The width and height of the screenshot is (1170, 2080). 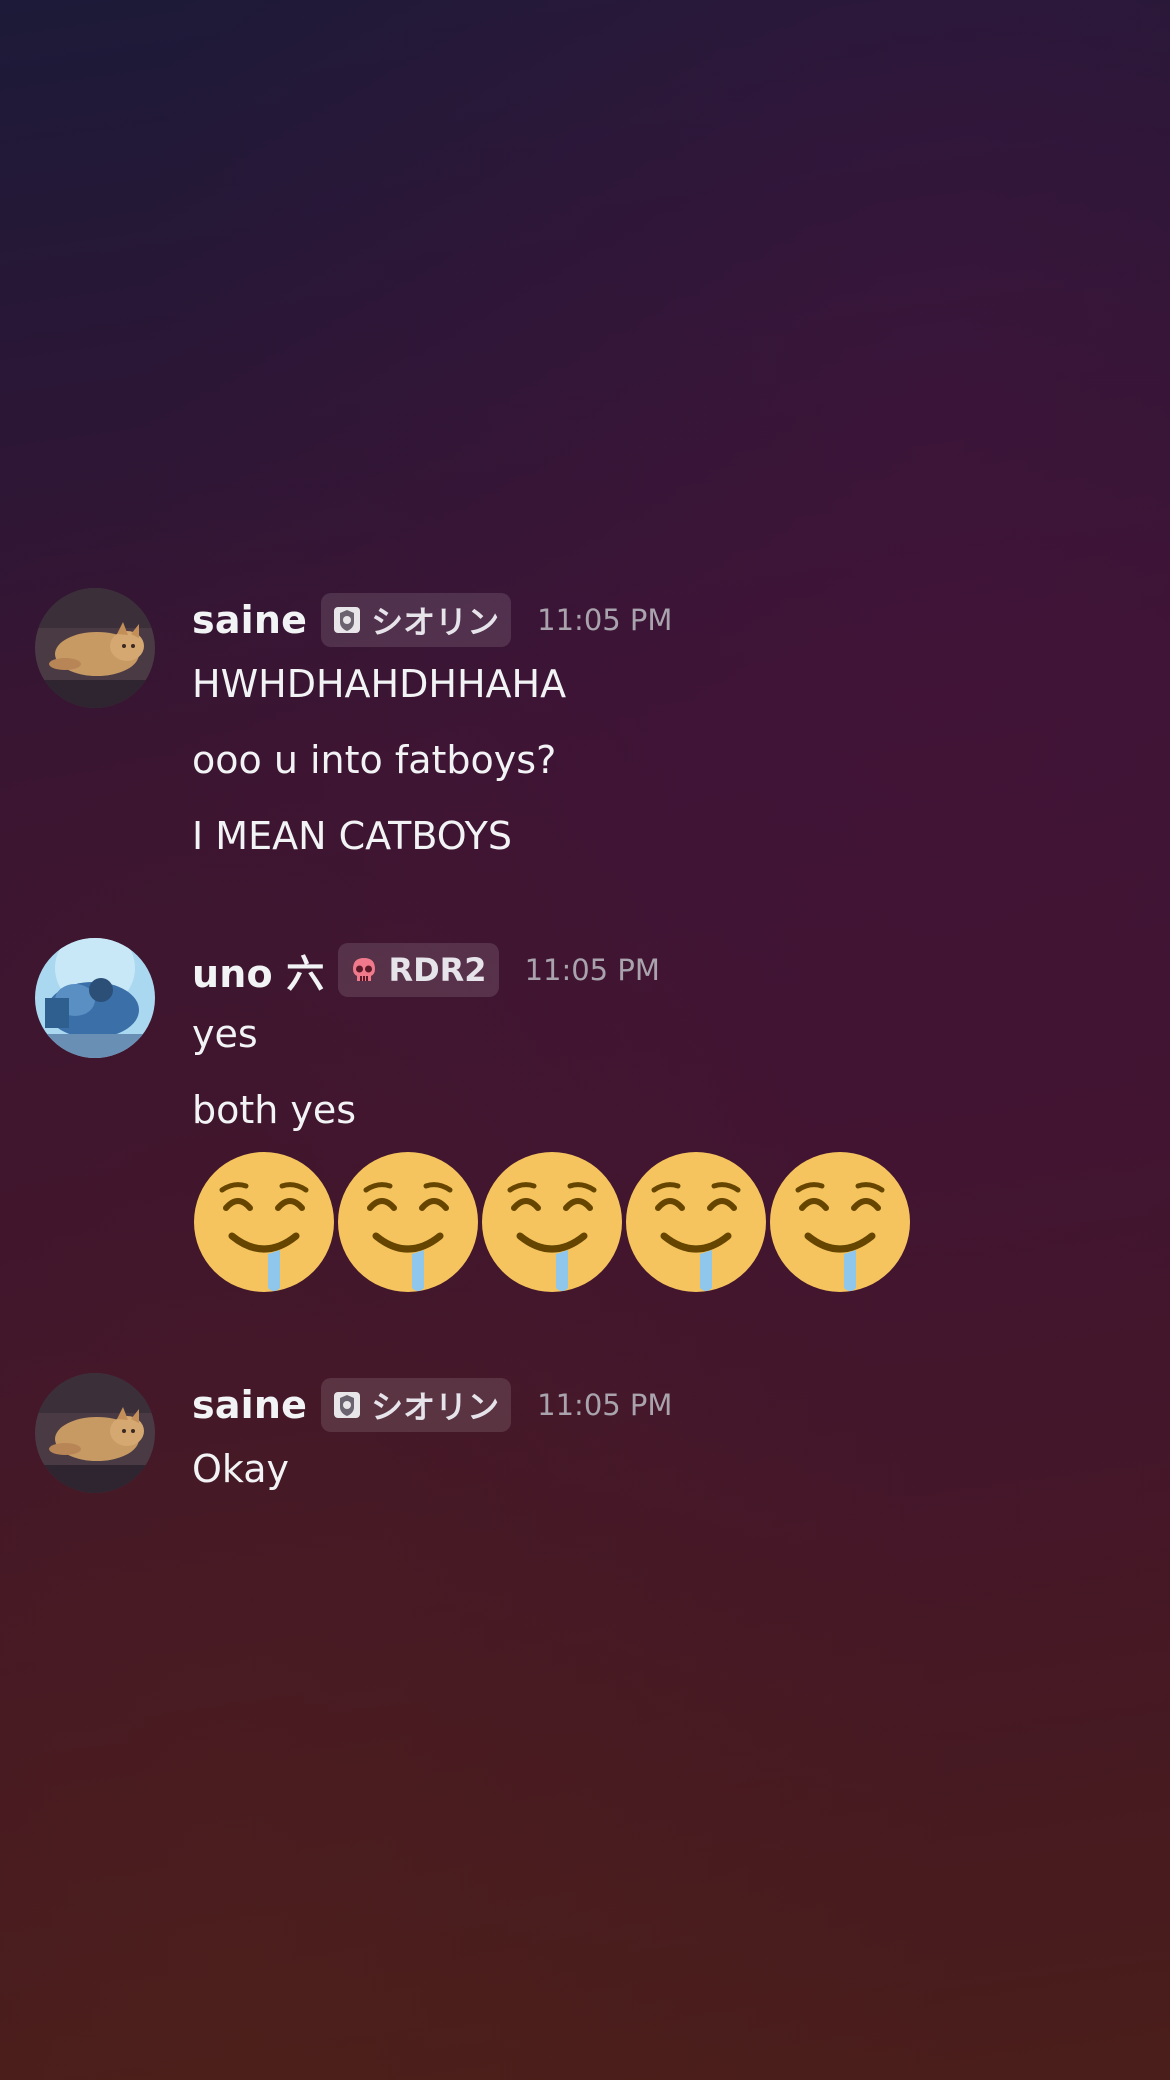 I want to click on server-tag: RDR2, so click(x=418, y=970).